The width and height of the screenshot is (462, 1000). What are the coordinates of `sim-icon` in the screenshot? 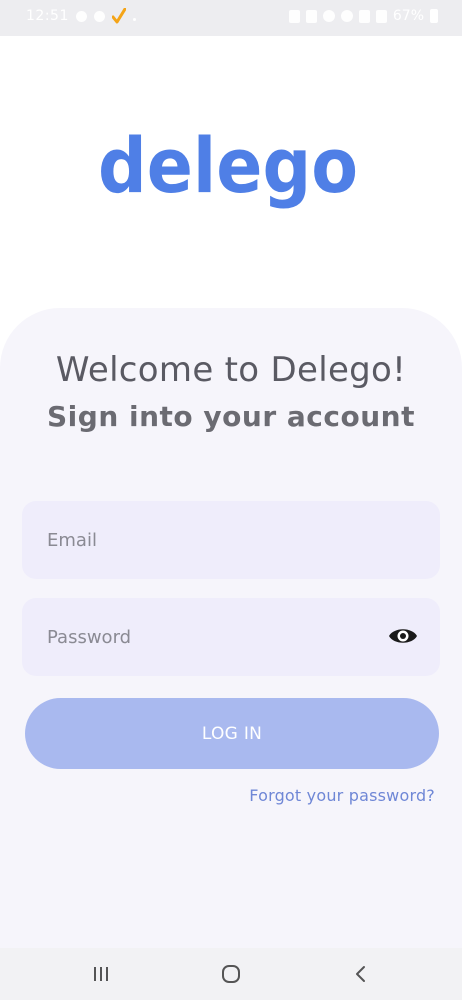 It's located at (294, 16).